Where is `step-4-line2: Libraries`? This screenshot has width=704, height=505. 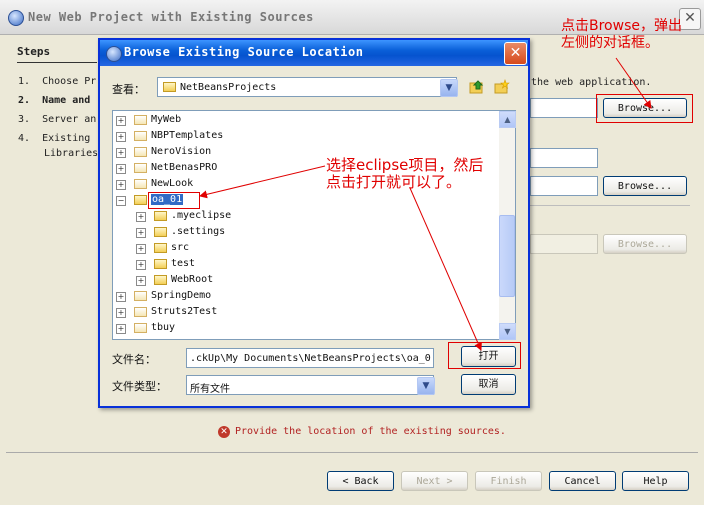
step-4-line2: Libraries is located at coordinates (71, 153).